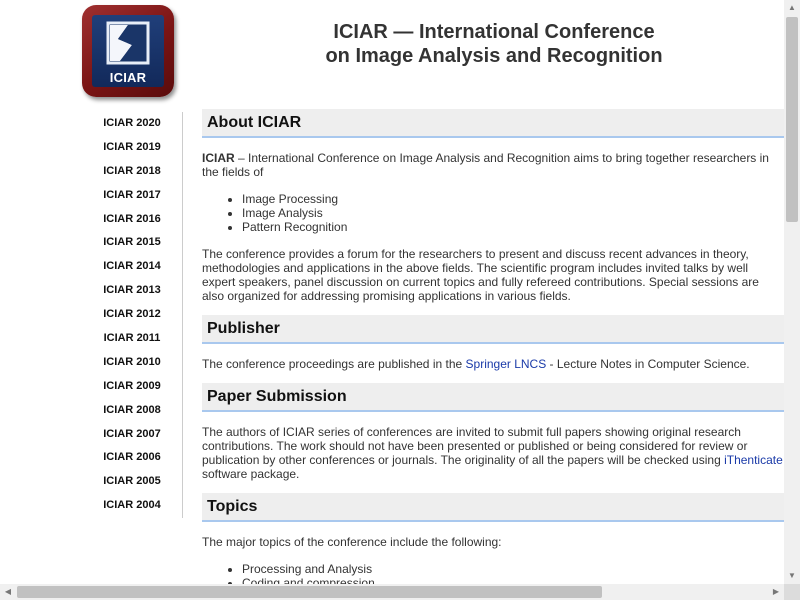 The width and height of the screenshot is (800, 600). I want to click on list-item: Processing and Analysis, so click(513, 569).